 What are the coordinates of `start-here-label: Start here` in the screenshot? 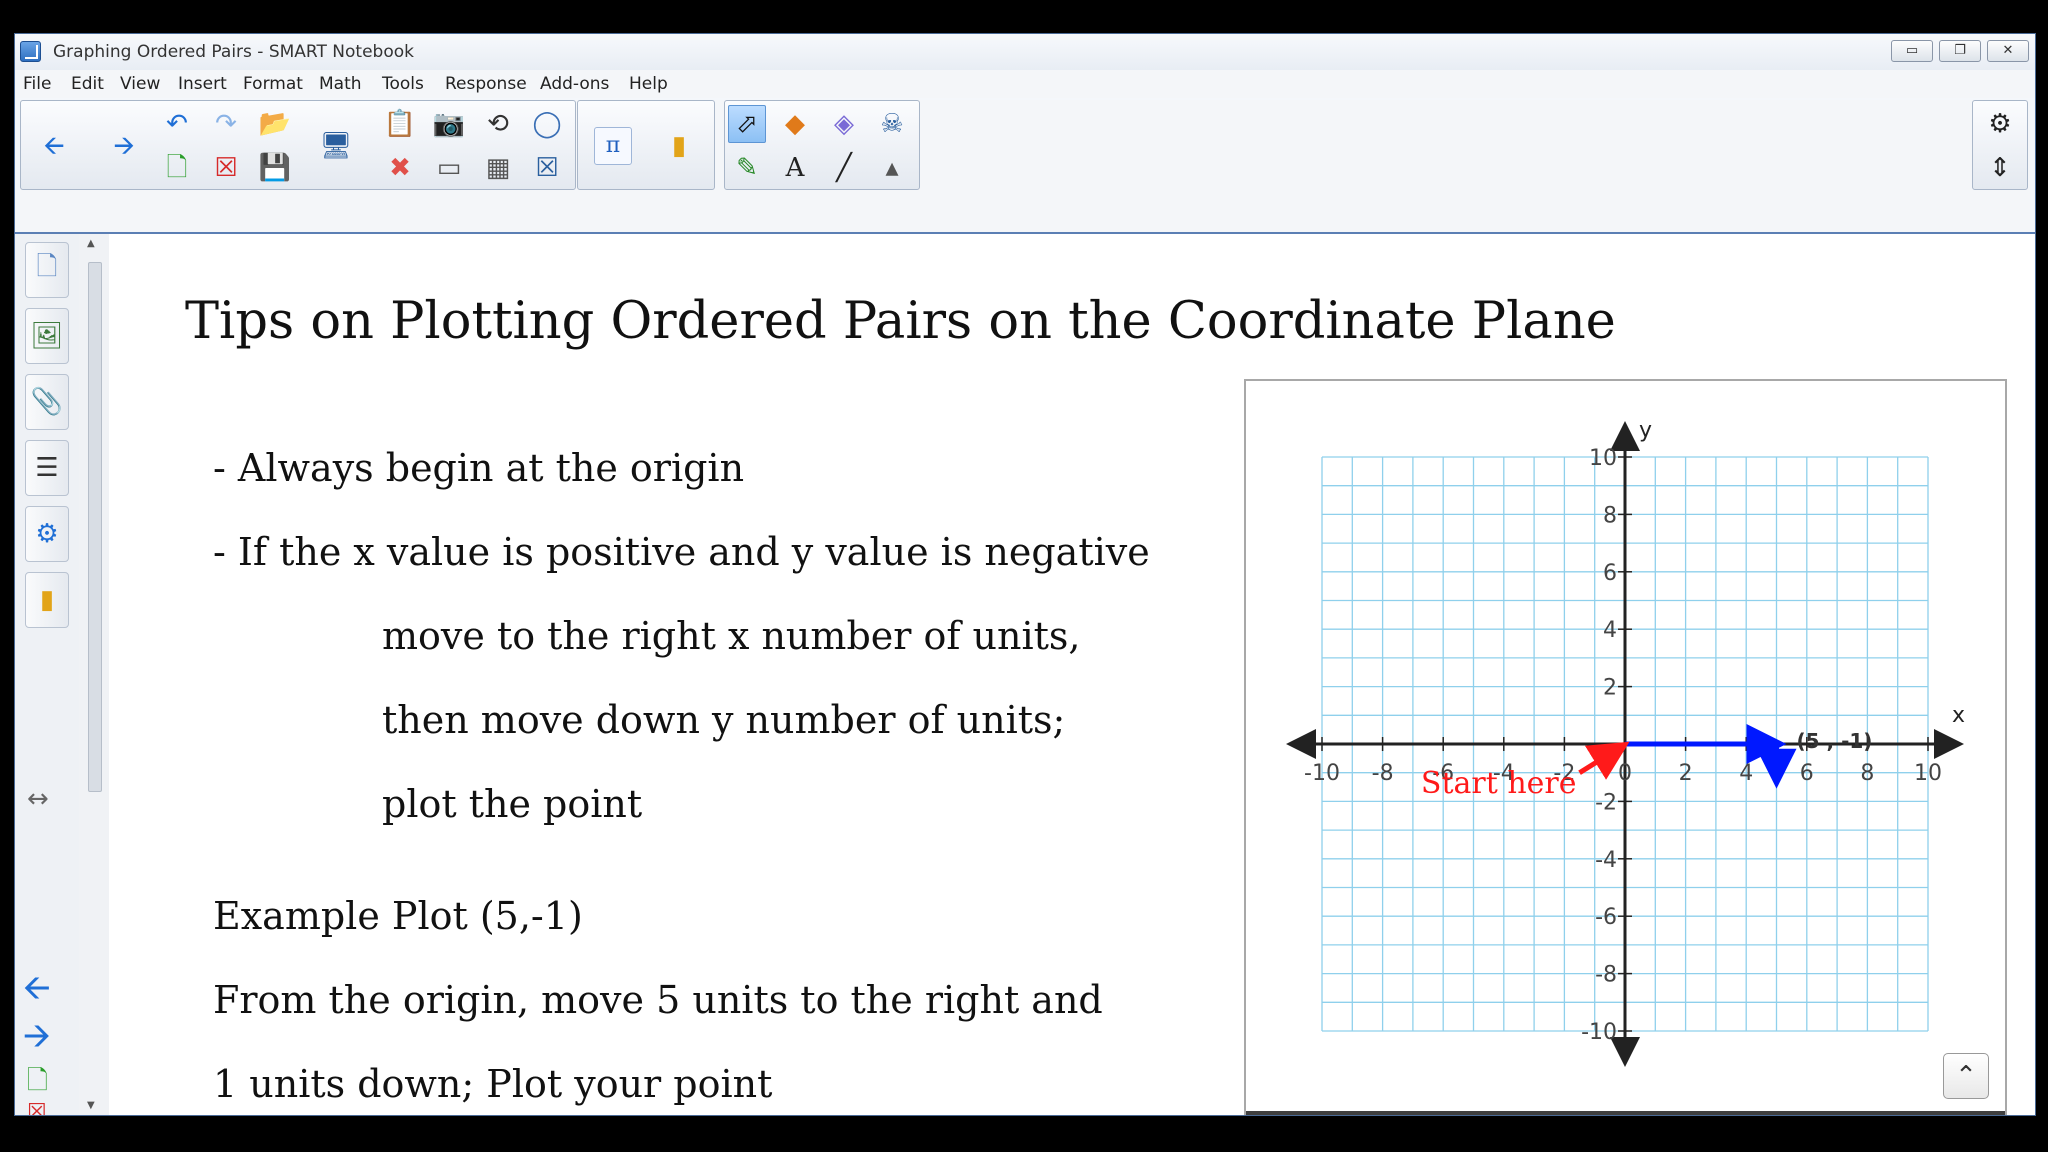 It's located at (1499, 783).